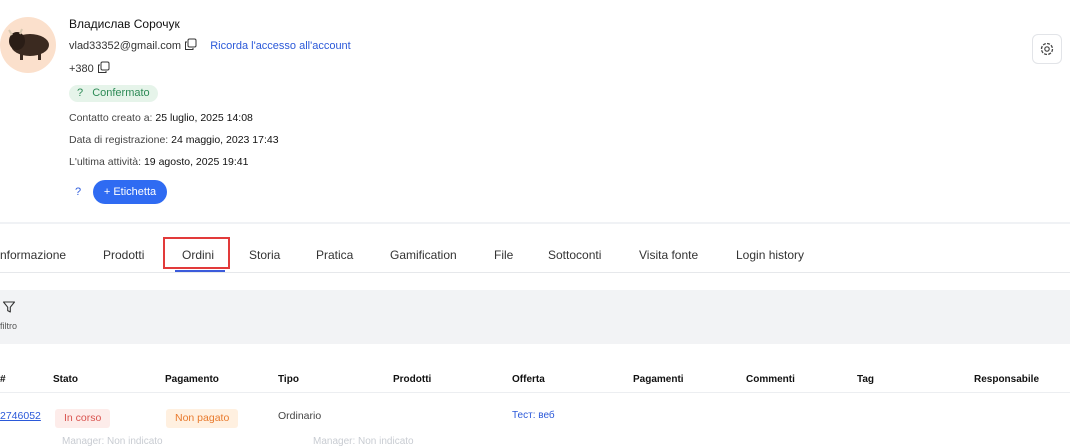  Describe the element at coordinates (8, 326) in the screenshot. I see `filter-label: filtro` at that location.